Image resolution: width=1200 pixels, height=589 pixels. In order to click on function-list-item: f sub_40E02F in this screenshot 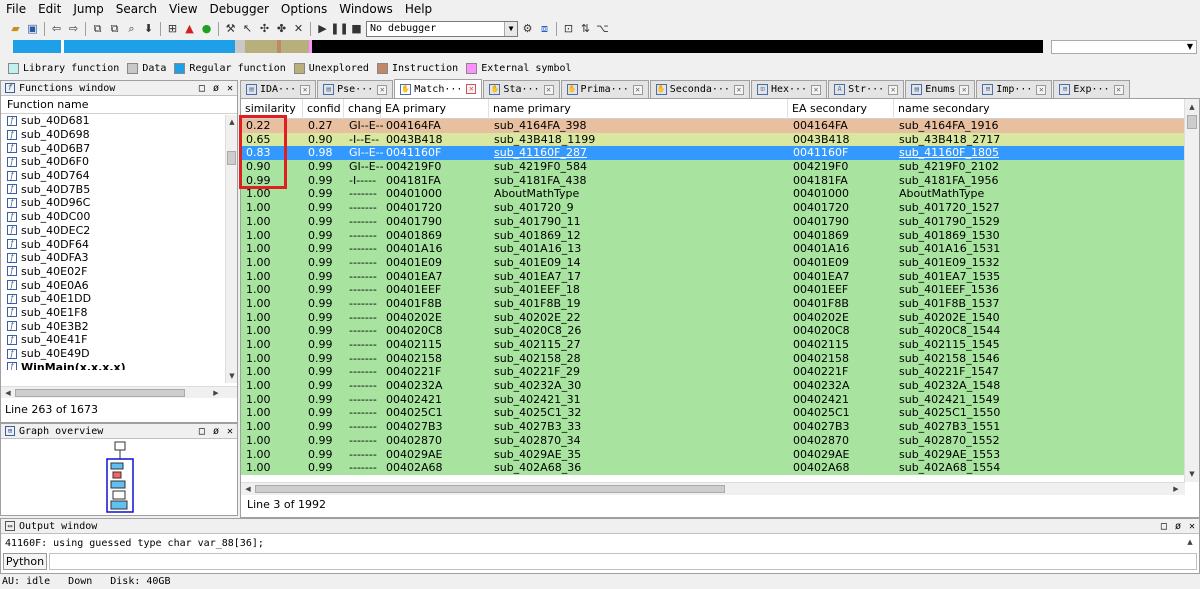, I will do `click(119, 272)`.